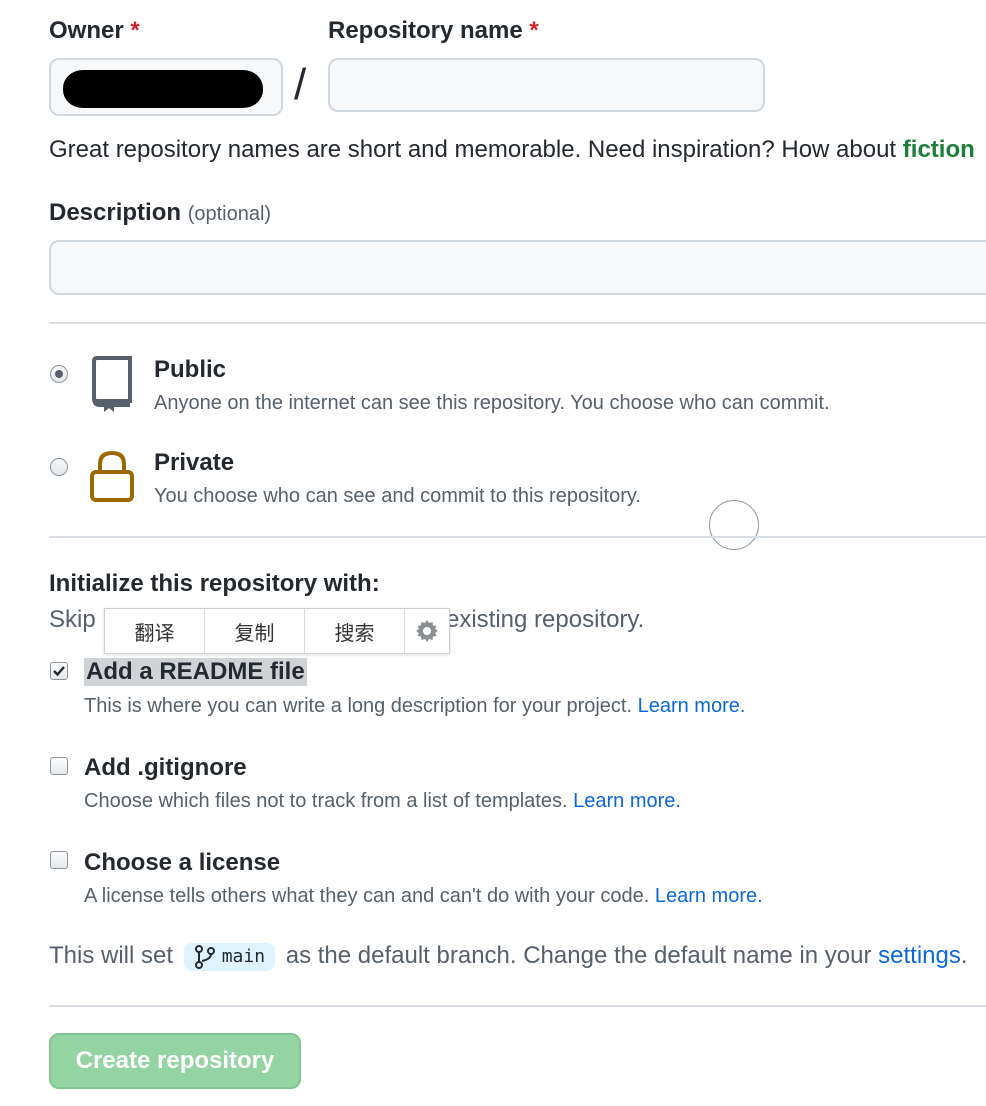 The image size is (986, 1106). What do you see at coordinates (59, 374) in the screenshot?
I see `public-radio` at bounding box center [59, 374].